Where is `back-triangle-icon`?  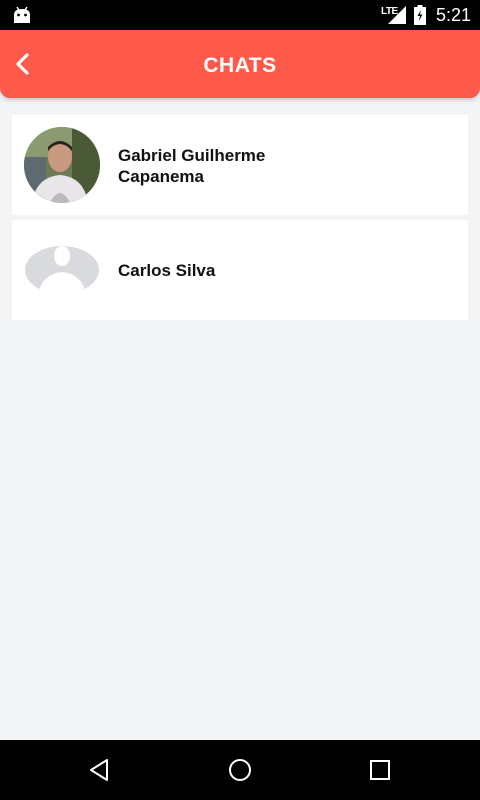 back-triangle-icon is located at coordinates (99, 770).